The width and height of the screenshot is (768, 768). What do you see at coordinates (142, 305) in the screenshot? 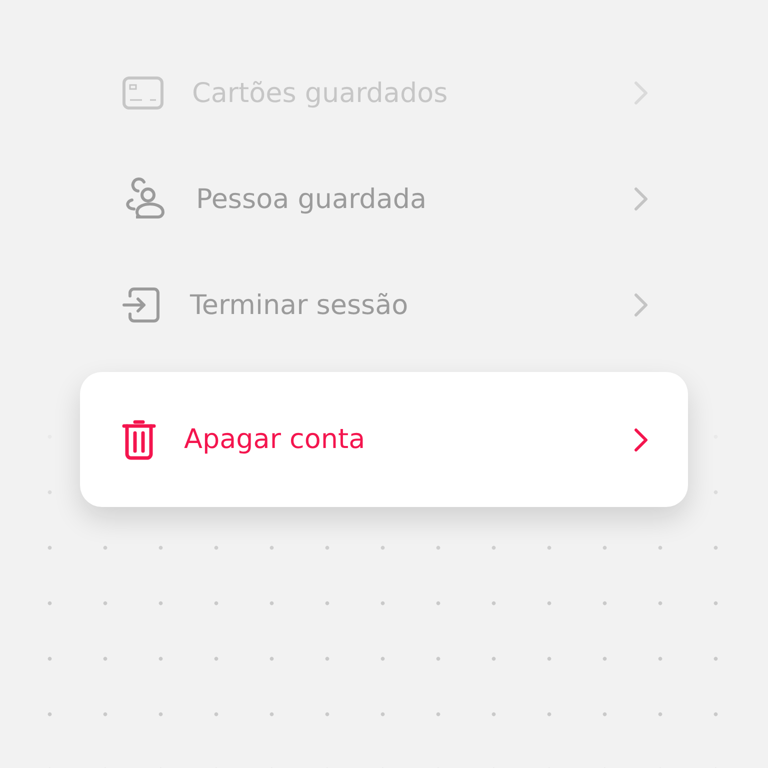
I see `sign-in-icon` at bounding box center [142, 305].